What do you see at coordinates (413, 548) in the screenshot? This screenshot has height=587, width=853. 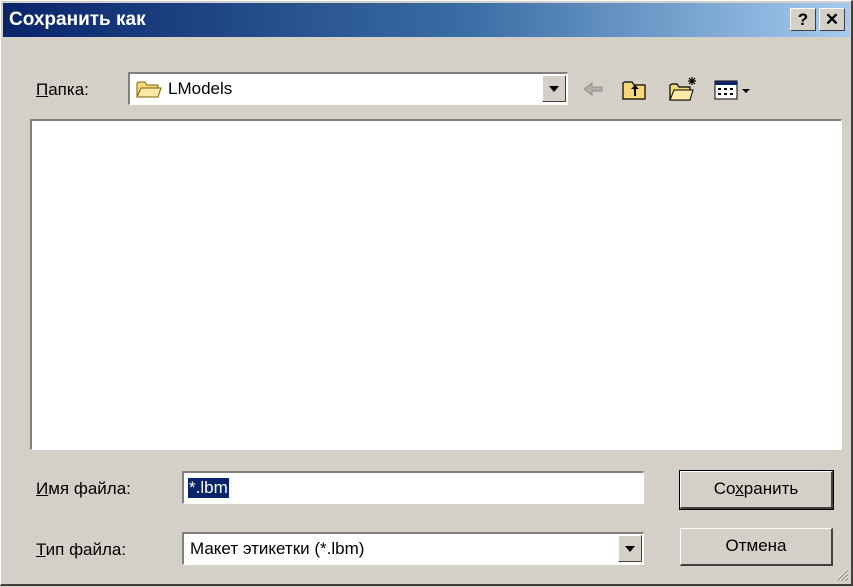 I see `filetype-combobox: Макет этикетки (*.lbm)` at bounding box center [413, 548].